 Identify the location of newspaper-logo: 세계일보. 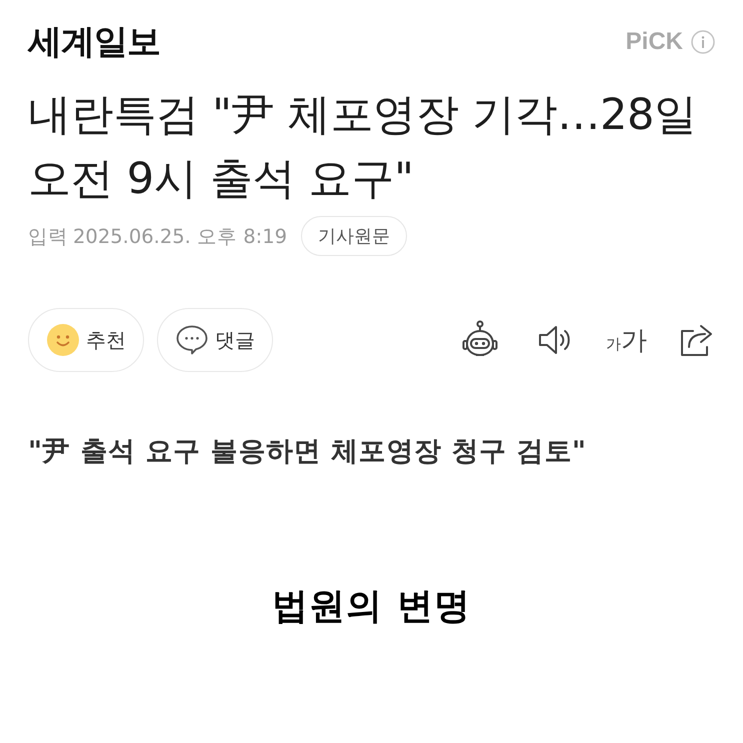
(94, 42).